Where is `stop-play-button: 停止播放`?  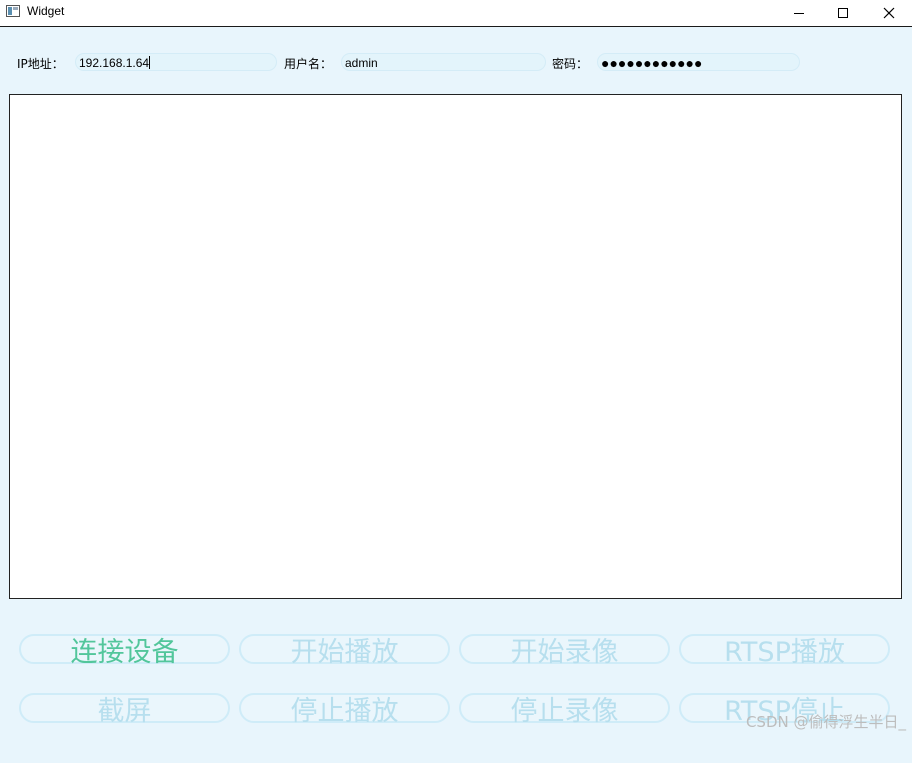
stop-play-button: 停止播放 is located at coordinates (344, 710).